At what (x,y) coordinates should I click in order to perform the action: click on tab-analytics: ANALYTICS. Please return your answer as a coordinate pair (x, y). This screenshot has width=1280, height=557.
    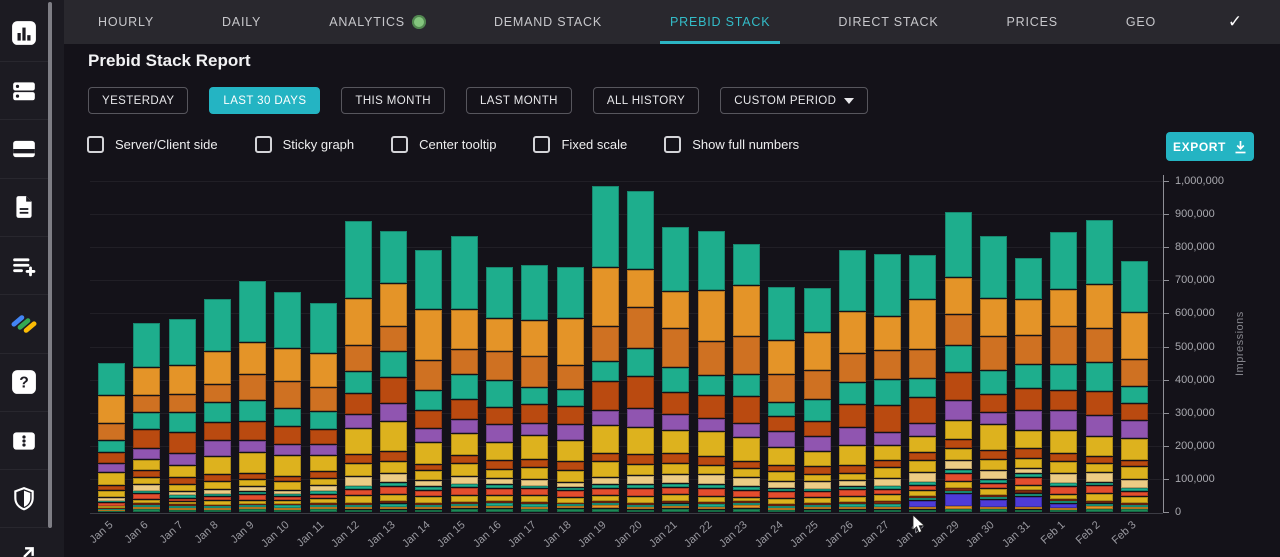
    Looking at the image, I should click on (377, 22).